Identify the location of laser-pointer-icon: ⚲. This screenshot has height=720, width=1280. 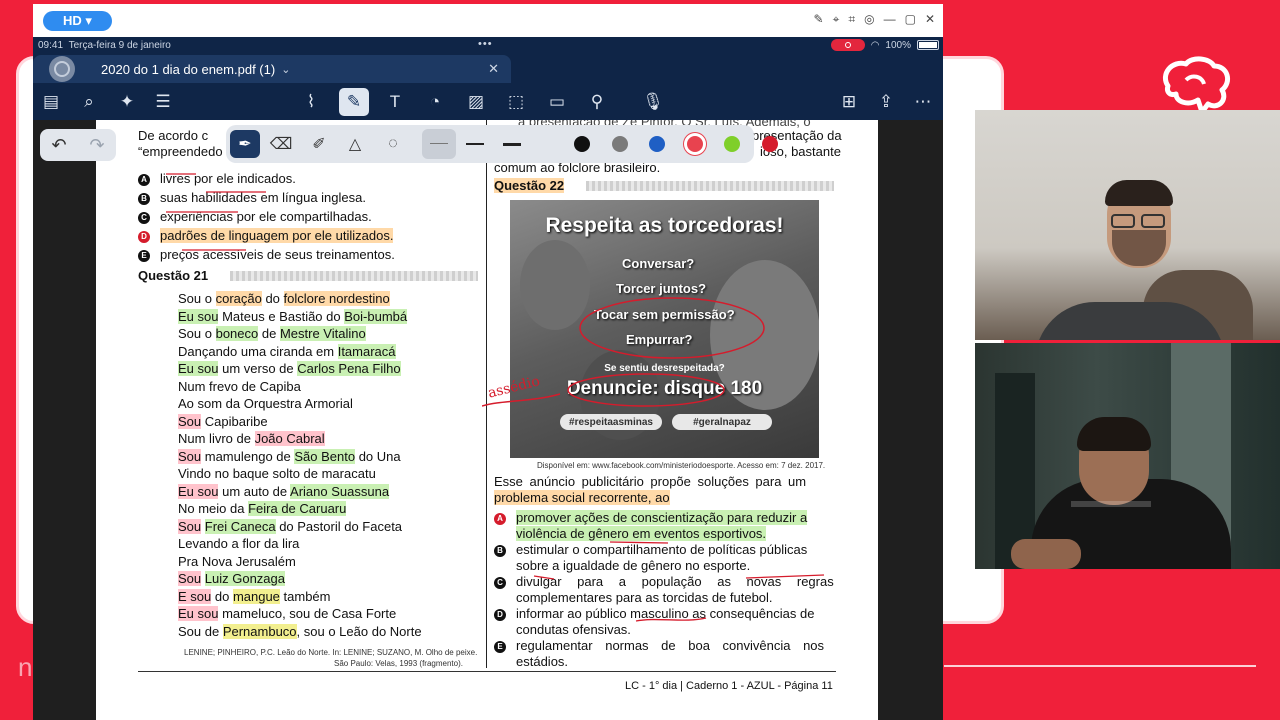
(597, 102).